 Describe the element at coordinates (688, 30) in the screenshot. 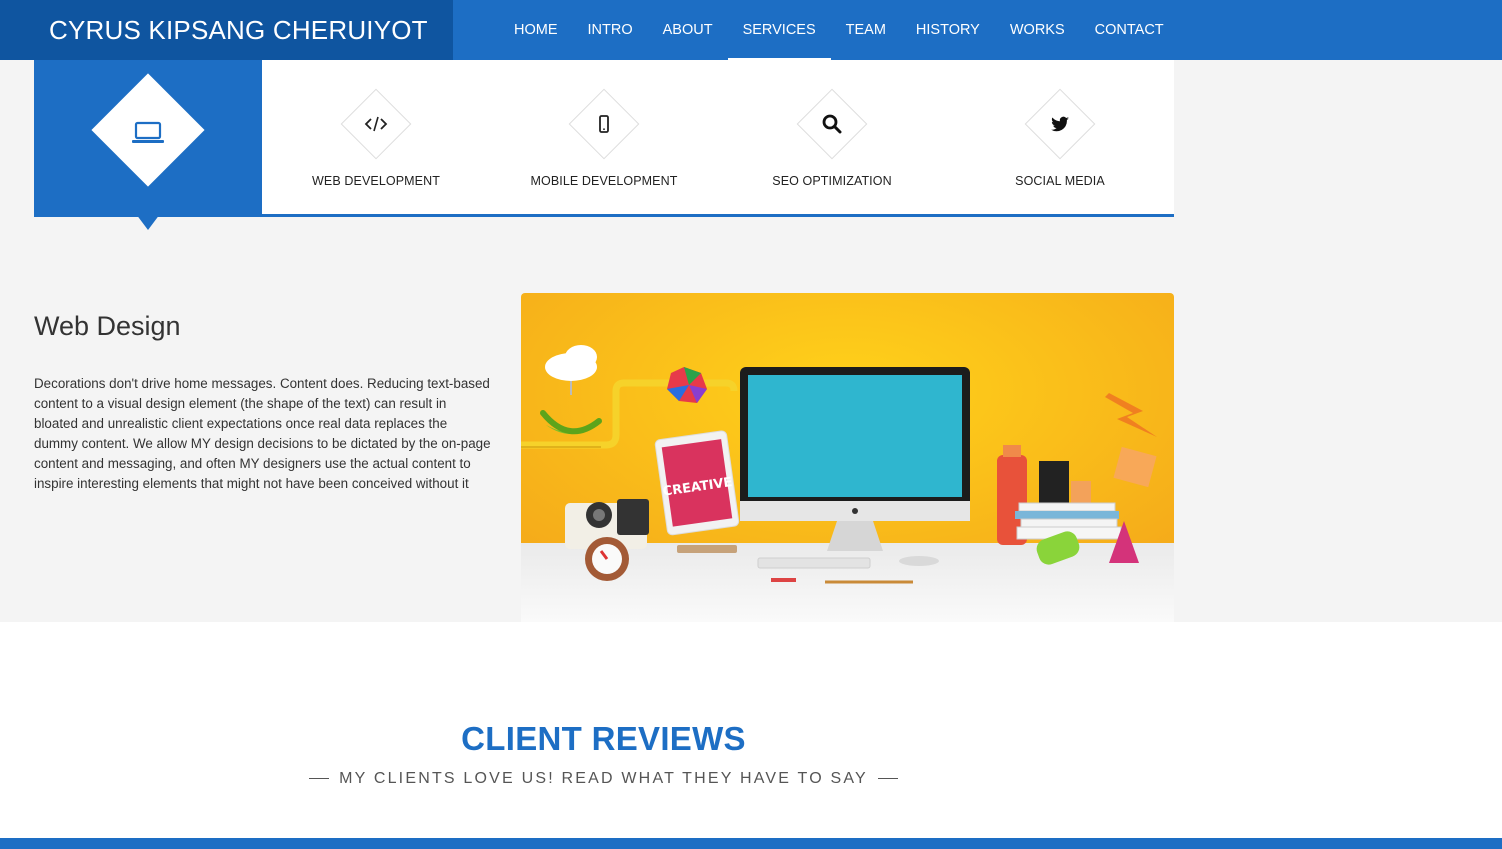

I see `nav-about: ABOUT` at that location.